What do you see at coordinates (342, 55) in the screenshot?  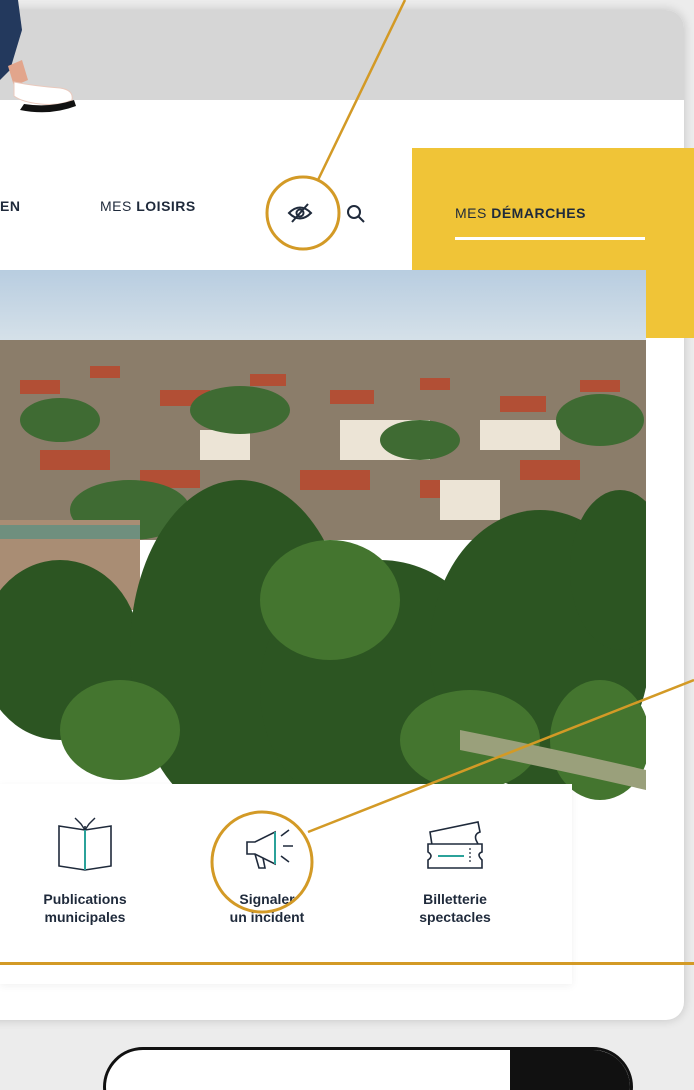 I see `top-banner` at bounding box center [342, 55].